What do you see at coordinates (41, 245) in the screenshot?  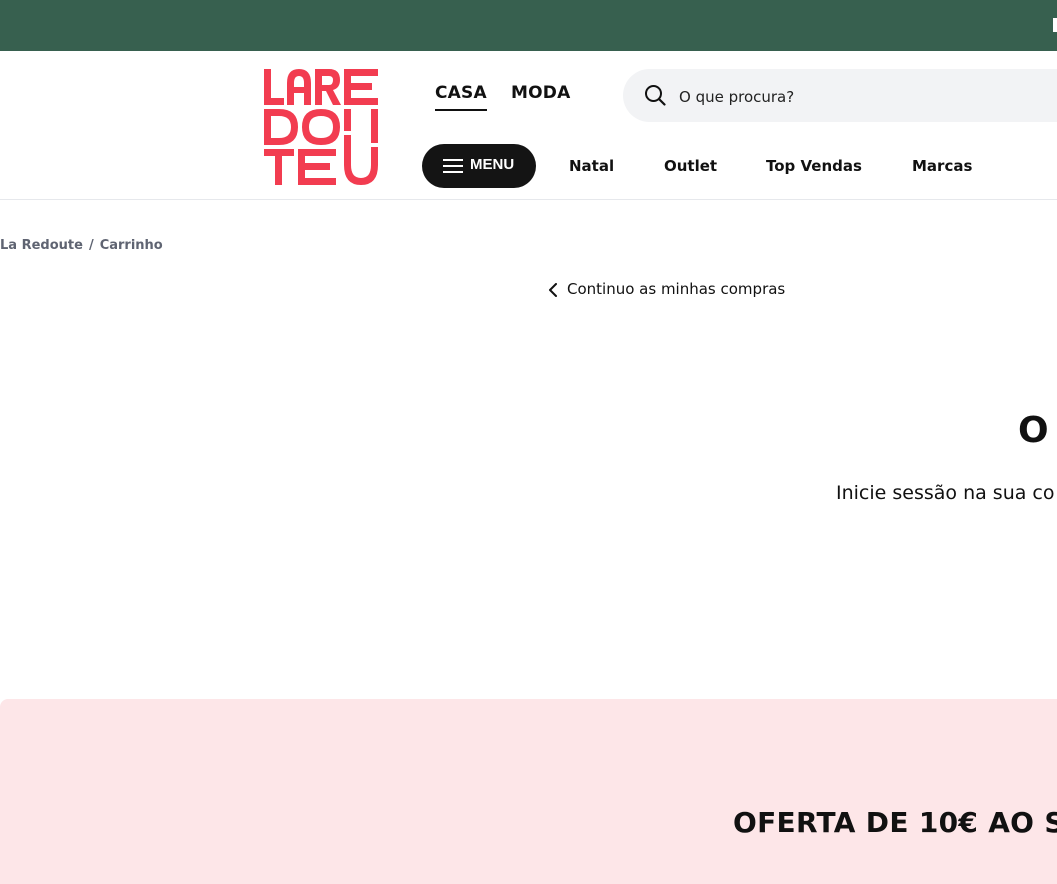 I see `breadcrumb-home-link: La Redoute` at bounding box center [41, 245].